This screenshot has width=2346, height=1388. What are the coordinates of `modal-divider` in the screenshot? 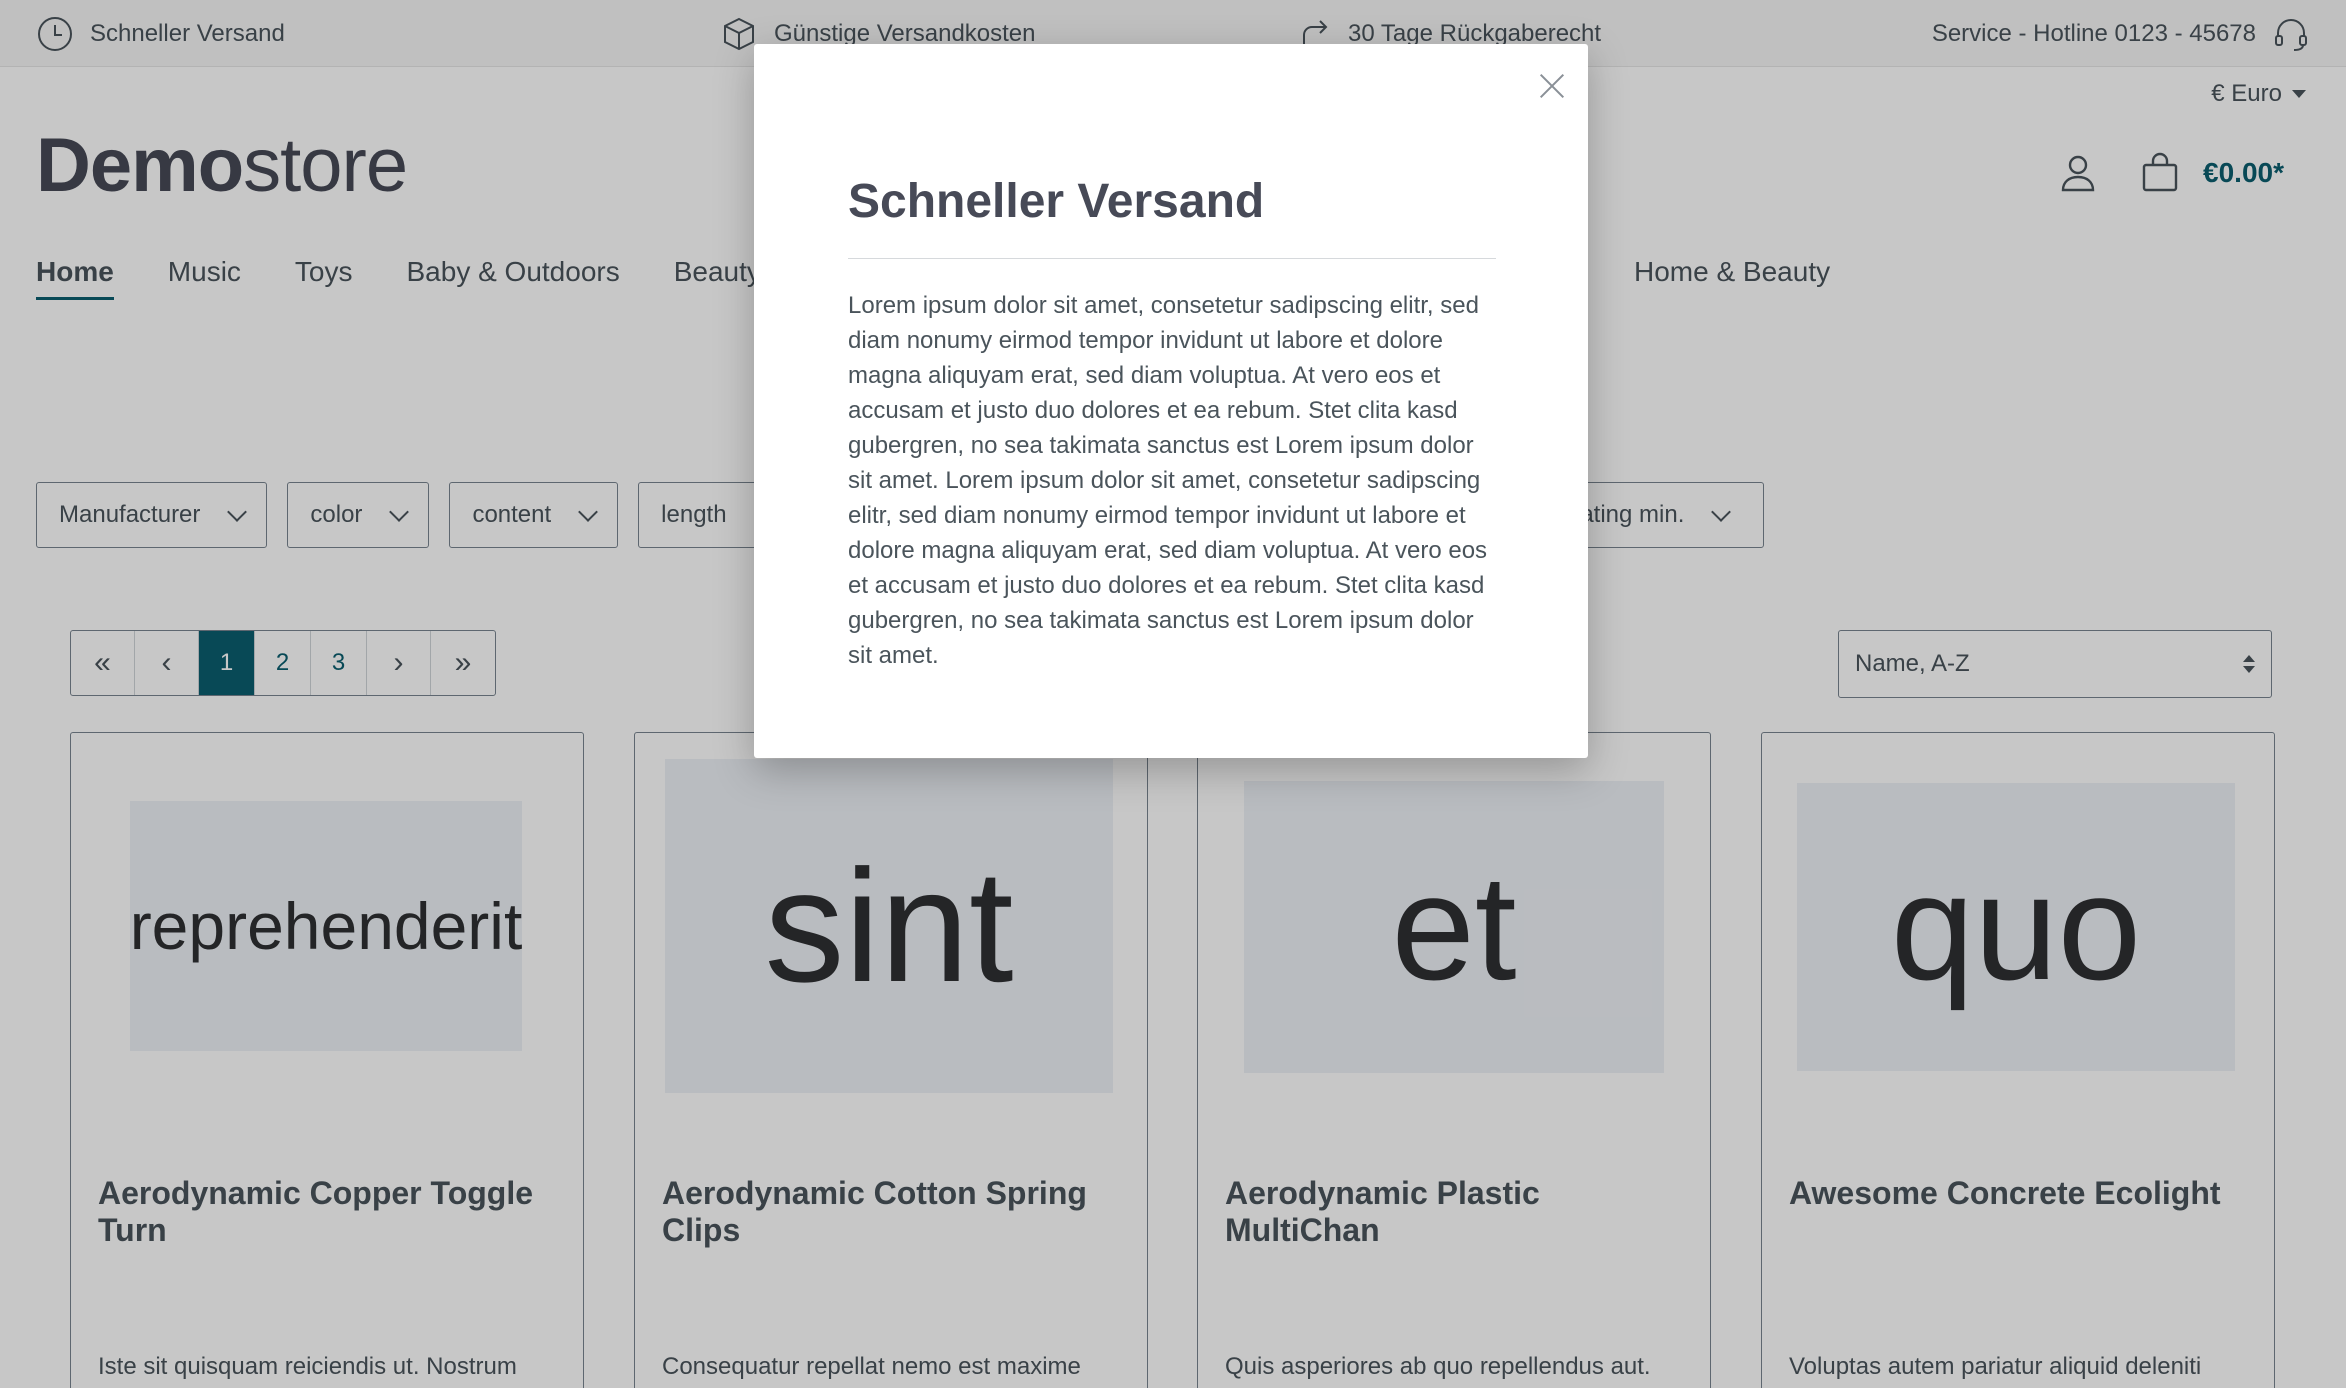 It's located at (1172, 258).